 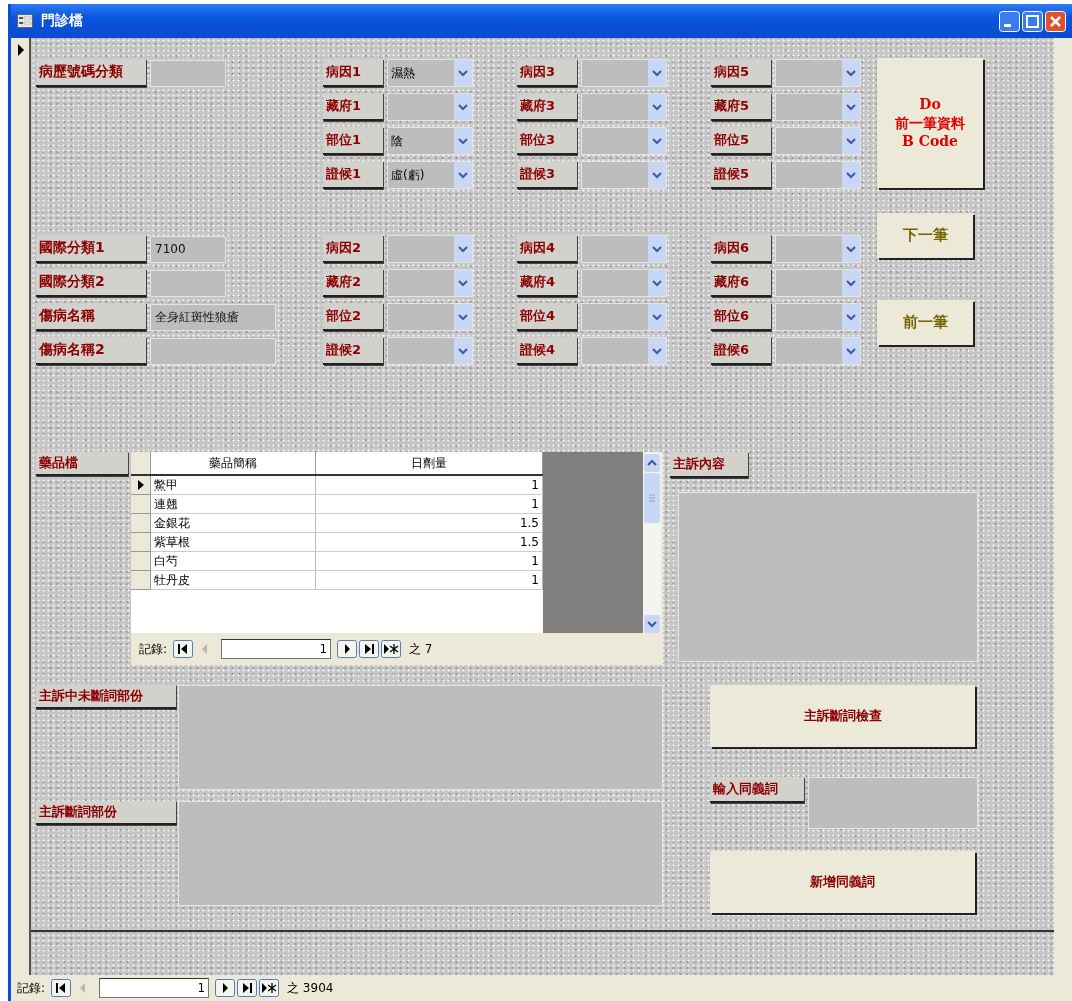 I want to click on field-label: 證候6, so click(x=741, y=351).